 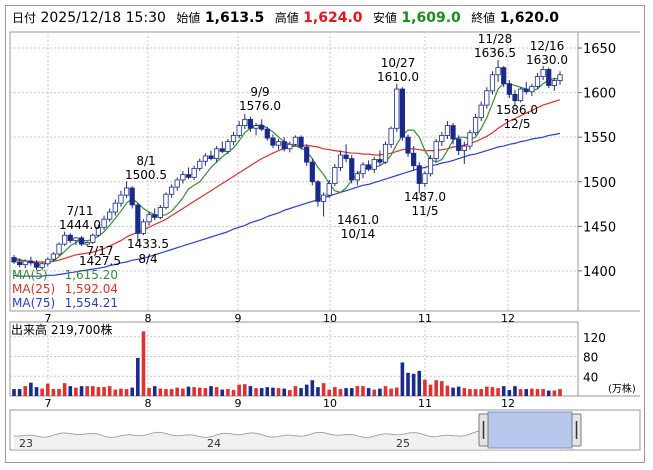 What do you see at coordinates (530, 430) in the screenshot?
I see `navigator-selection` at bounding box center [530, 430].